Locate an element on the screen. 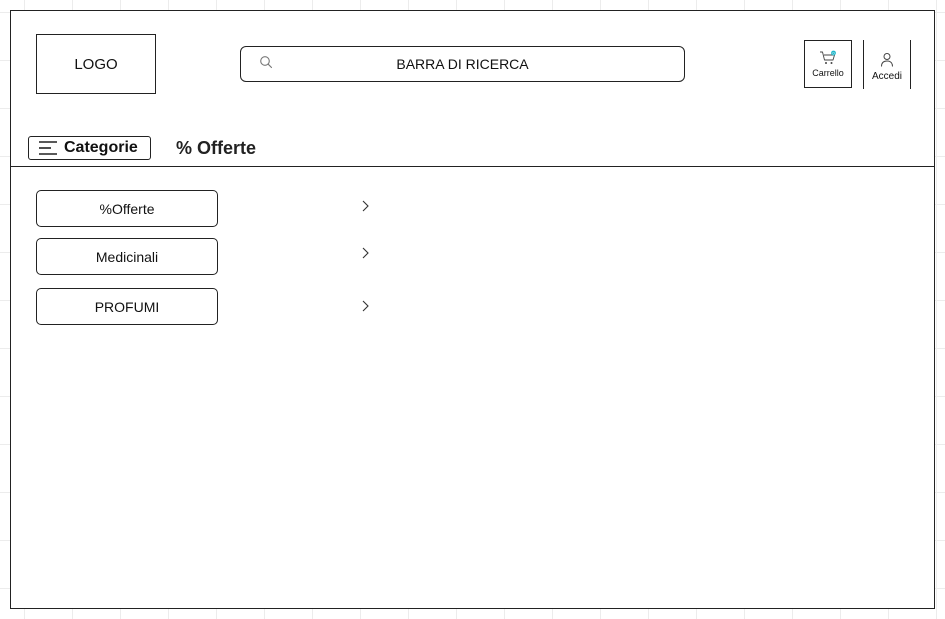 This screenshot has width=945, height=619. logo-label: LOGO is located at coordinates (96, 64).